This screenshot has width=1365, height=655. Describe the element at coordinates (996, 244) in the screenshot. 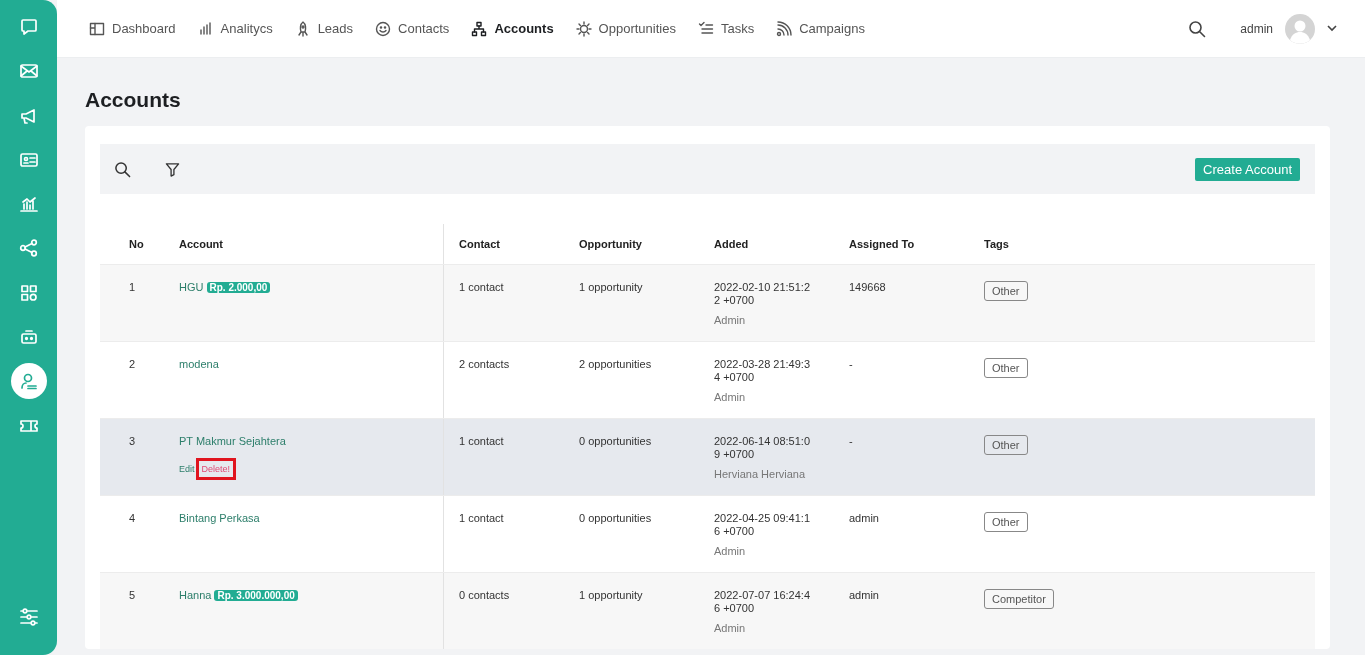

I see `column-header: Tags` at that location.